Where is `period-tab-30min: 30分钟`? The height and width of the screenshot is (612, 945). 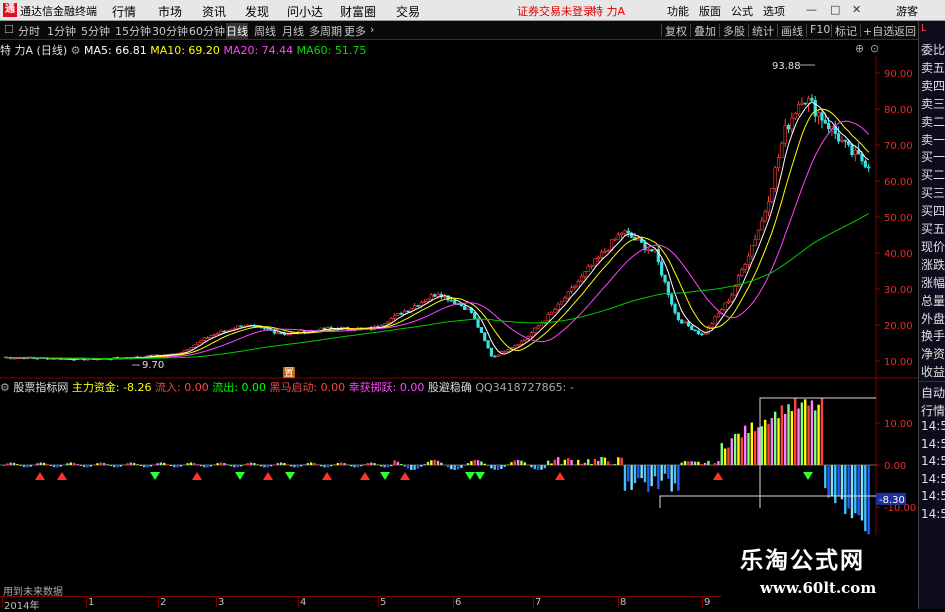 period-tab-30min: 30分钟 is located at coordinates (170, 31).